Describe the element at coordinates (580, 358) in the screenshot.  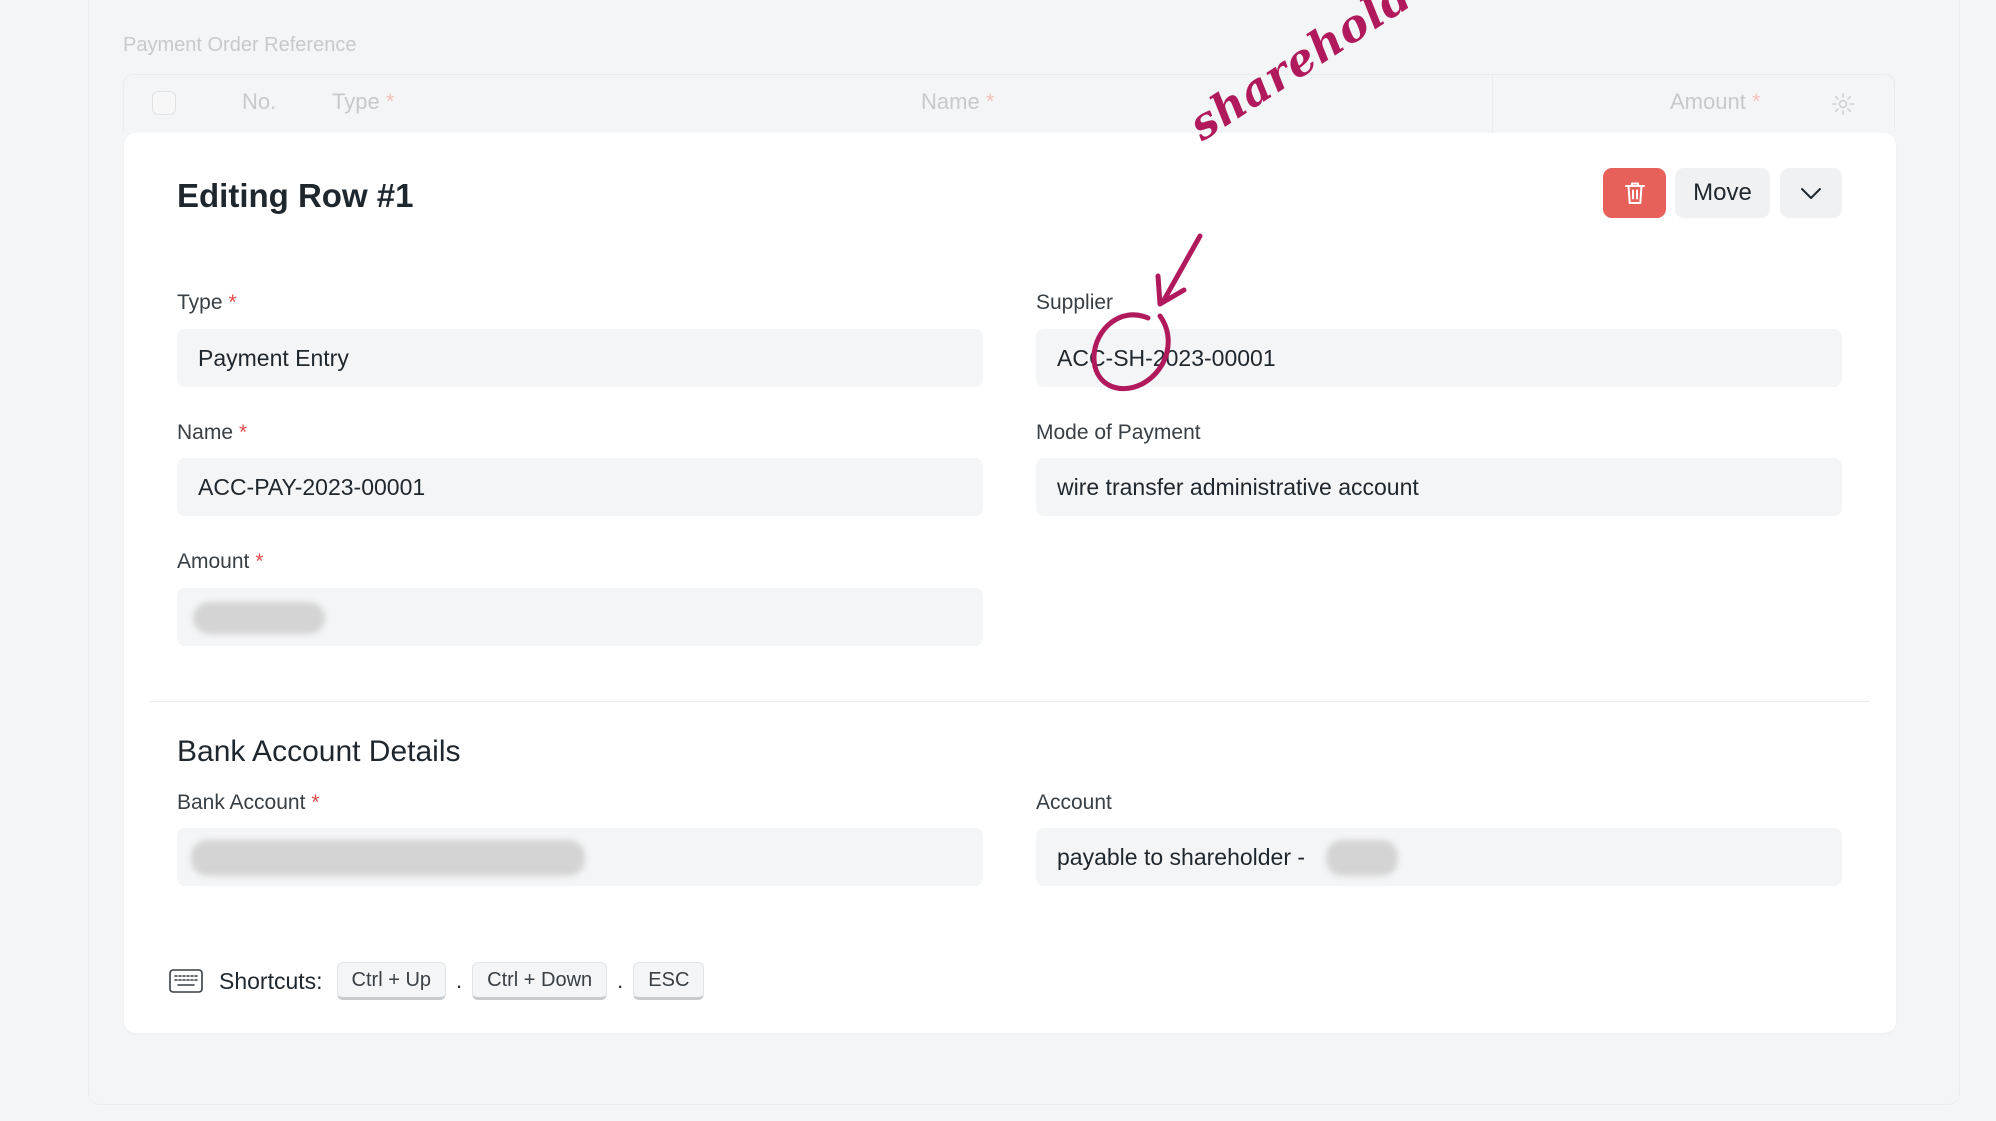
I see `type-field: Payment Entry` at that location.